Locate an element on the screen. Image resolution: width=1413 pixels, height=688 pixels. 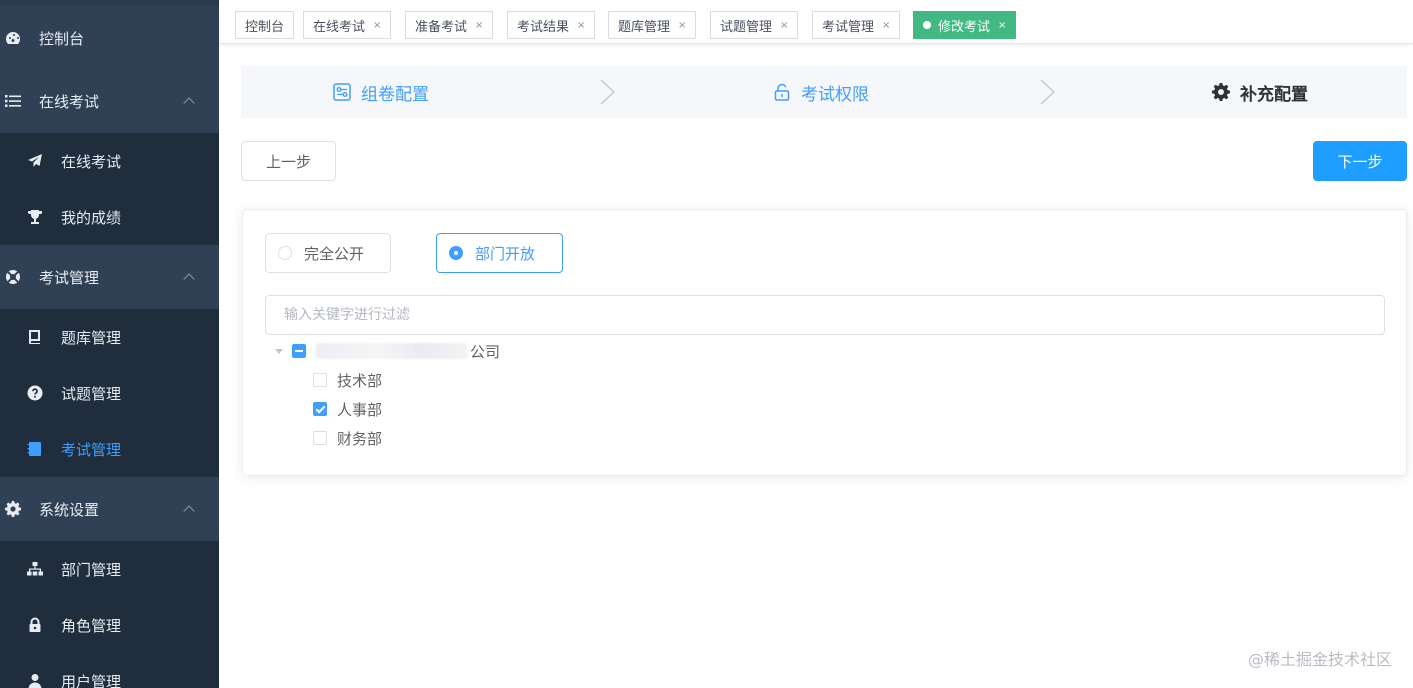
list-icon is located at coordinates (13, 101).